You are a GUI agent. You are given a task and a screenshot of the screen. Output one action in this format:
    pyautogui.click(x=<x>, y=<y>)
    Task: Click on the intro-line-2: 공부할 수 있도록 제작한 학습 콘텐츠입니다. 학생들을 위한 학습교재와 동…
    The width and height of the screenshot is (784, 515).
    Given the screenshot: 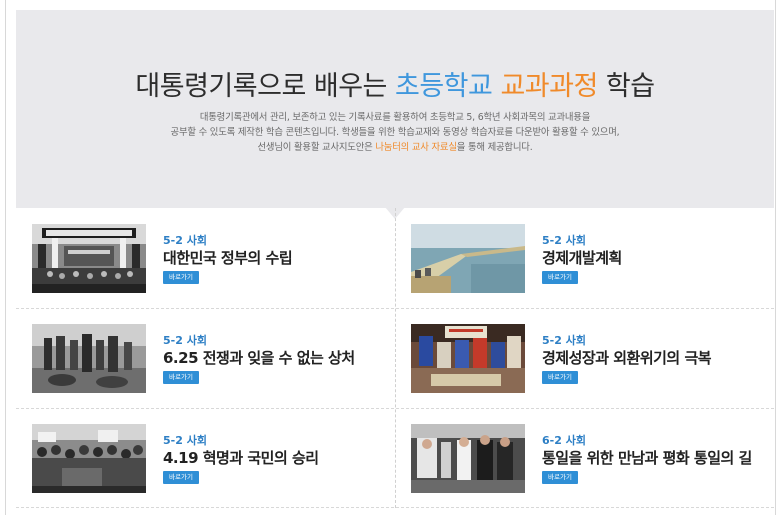 What is the action you would take?
    pyautogui.click(x=395, y=132)
    